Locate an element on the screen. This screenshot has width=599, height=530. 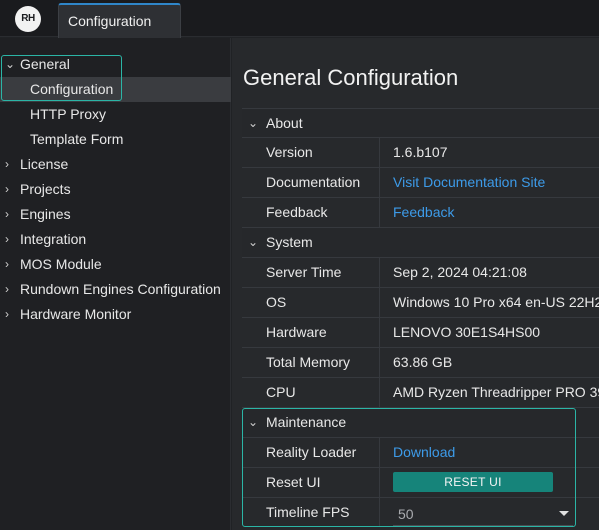
table-row: CPU AMD Ryzen Threadripper PRO 394 is located at coordinates (420, 392).